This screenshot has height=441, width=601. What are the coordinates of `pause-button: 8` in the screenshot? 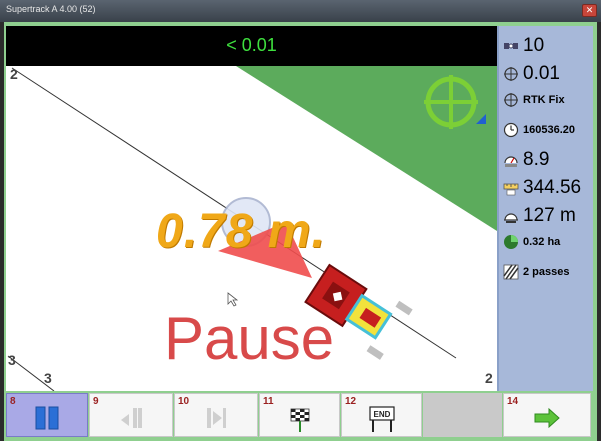 It's located at (47, 415).